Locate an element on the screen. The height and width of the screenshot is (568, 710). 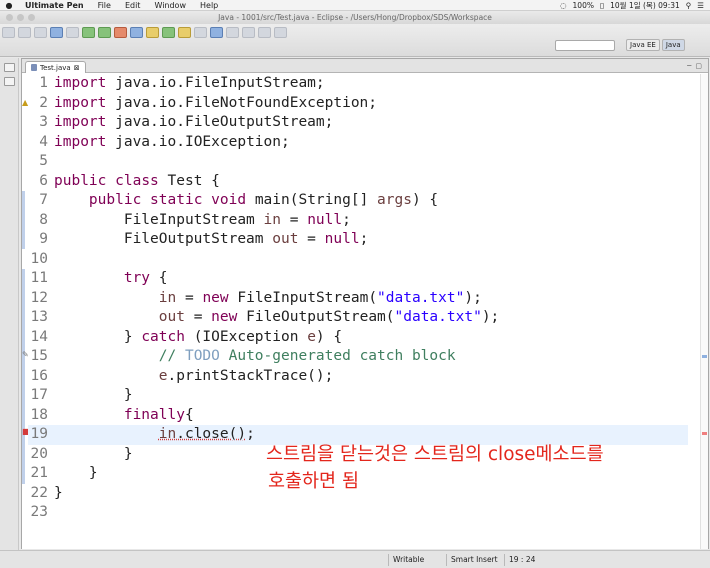
code-line: 12 in = new FileInputStream("data.txt"); is located at coordinates (358, 299).